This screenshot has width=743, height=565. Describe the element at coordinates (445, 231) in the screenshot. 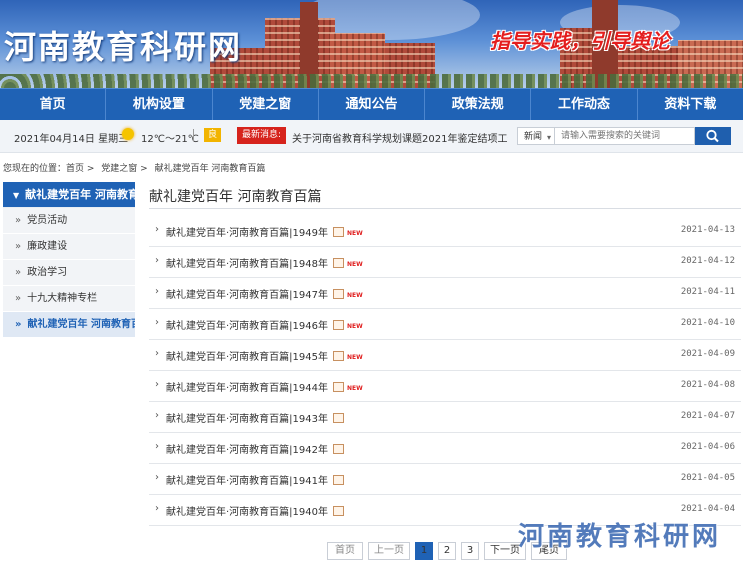

I see `article-row: › 献礼建党百年·河南教育百篇|1949年 NEW 2021-04-13` at that location.